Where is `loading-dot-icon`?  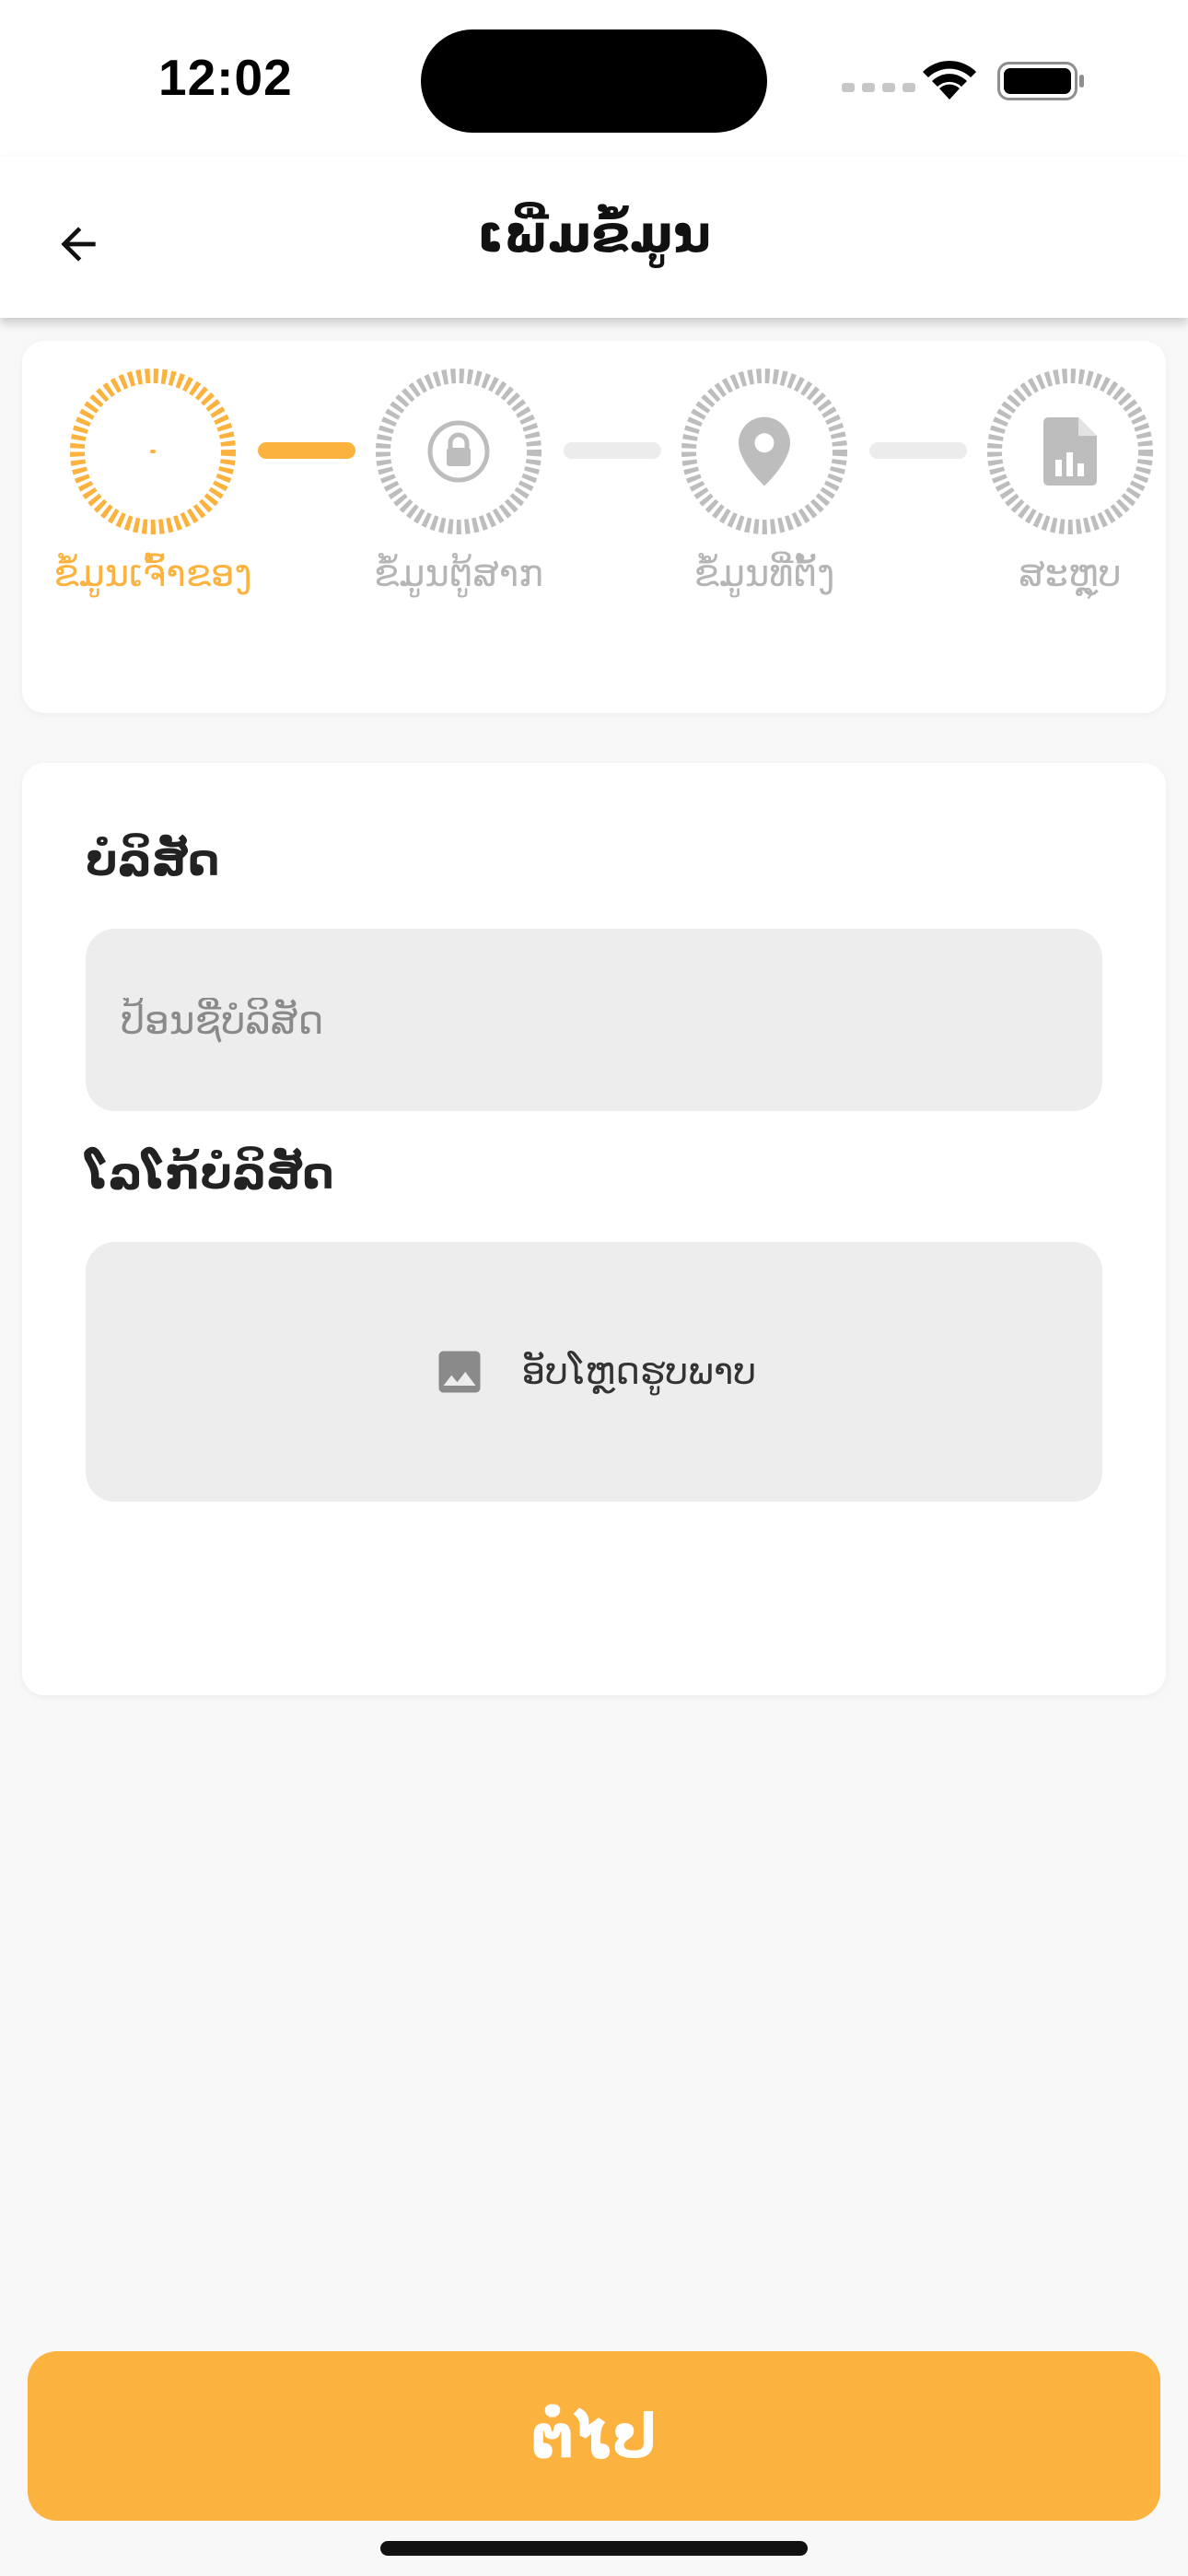 loading-dot-icon is located at coordinates (153, 451).